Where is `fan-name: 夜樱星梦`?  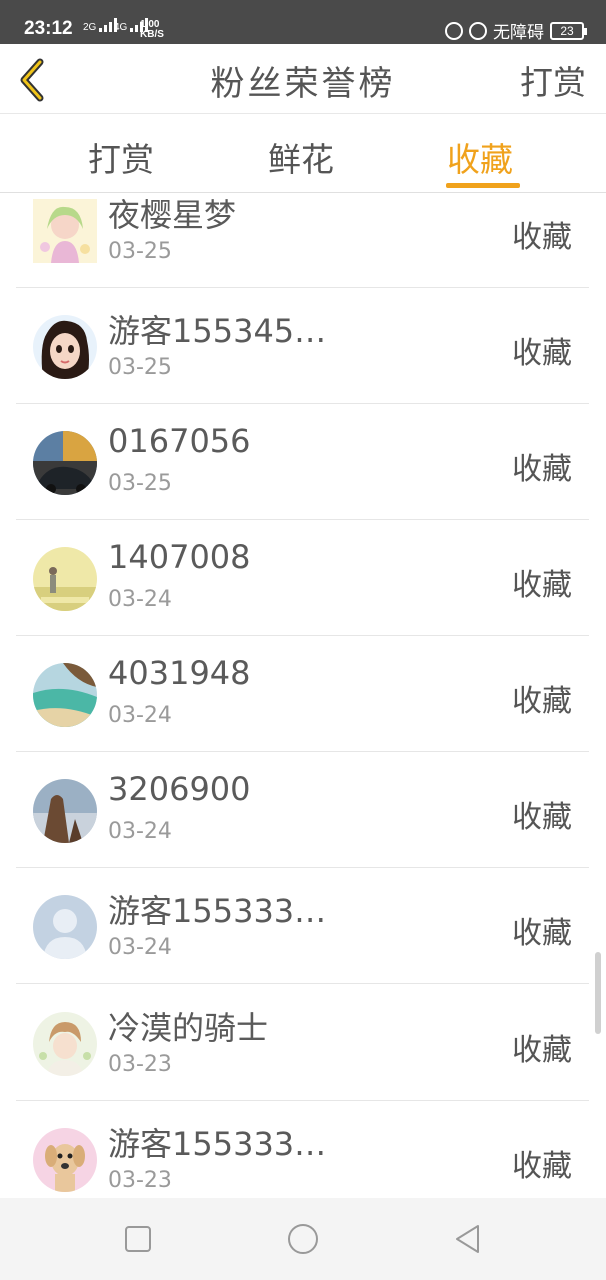 fan-name: 夜樱星梦 is located at coordinates (172, 215).